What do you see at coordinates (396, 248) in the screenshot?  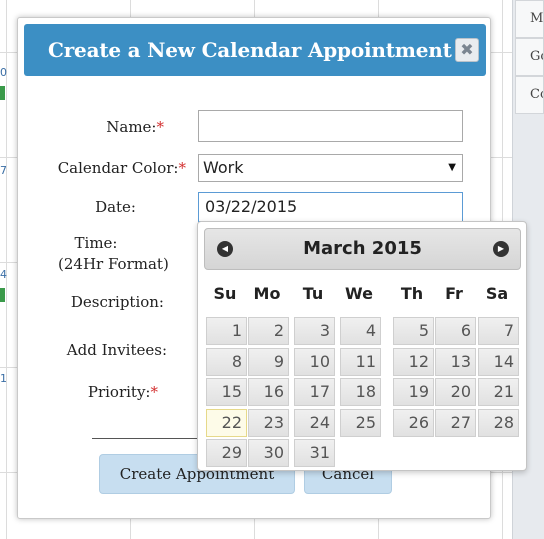 I see `datepicker-year: 2015` at bounding box center [396, 248].